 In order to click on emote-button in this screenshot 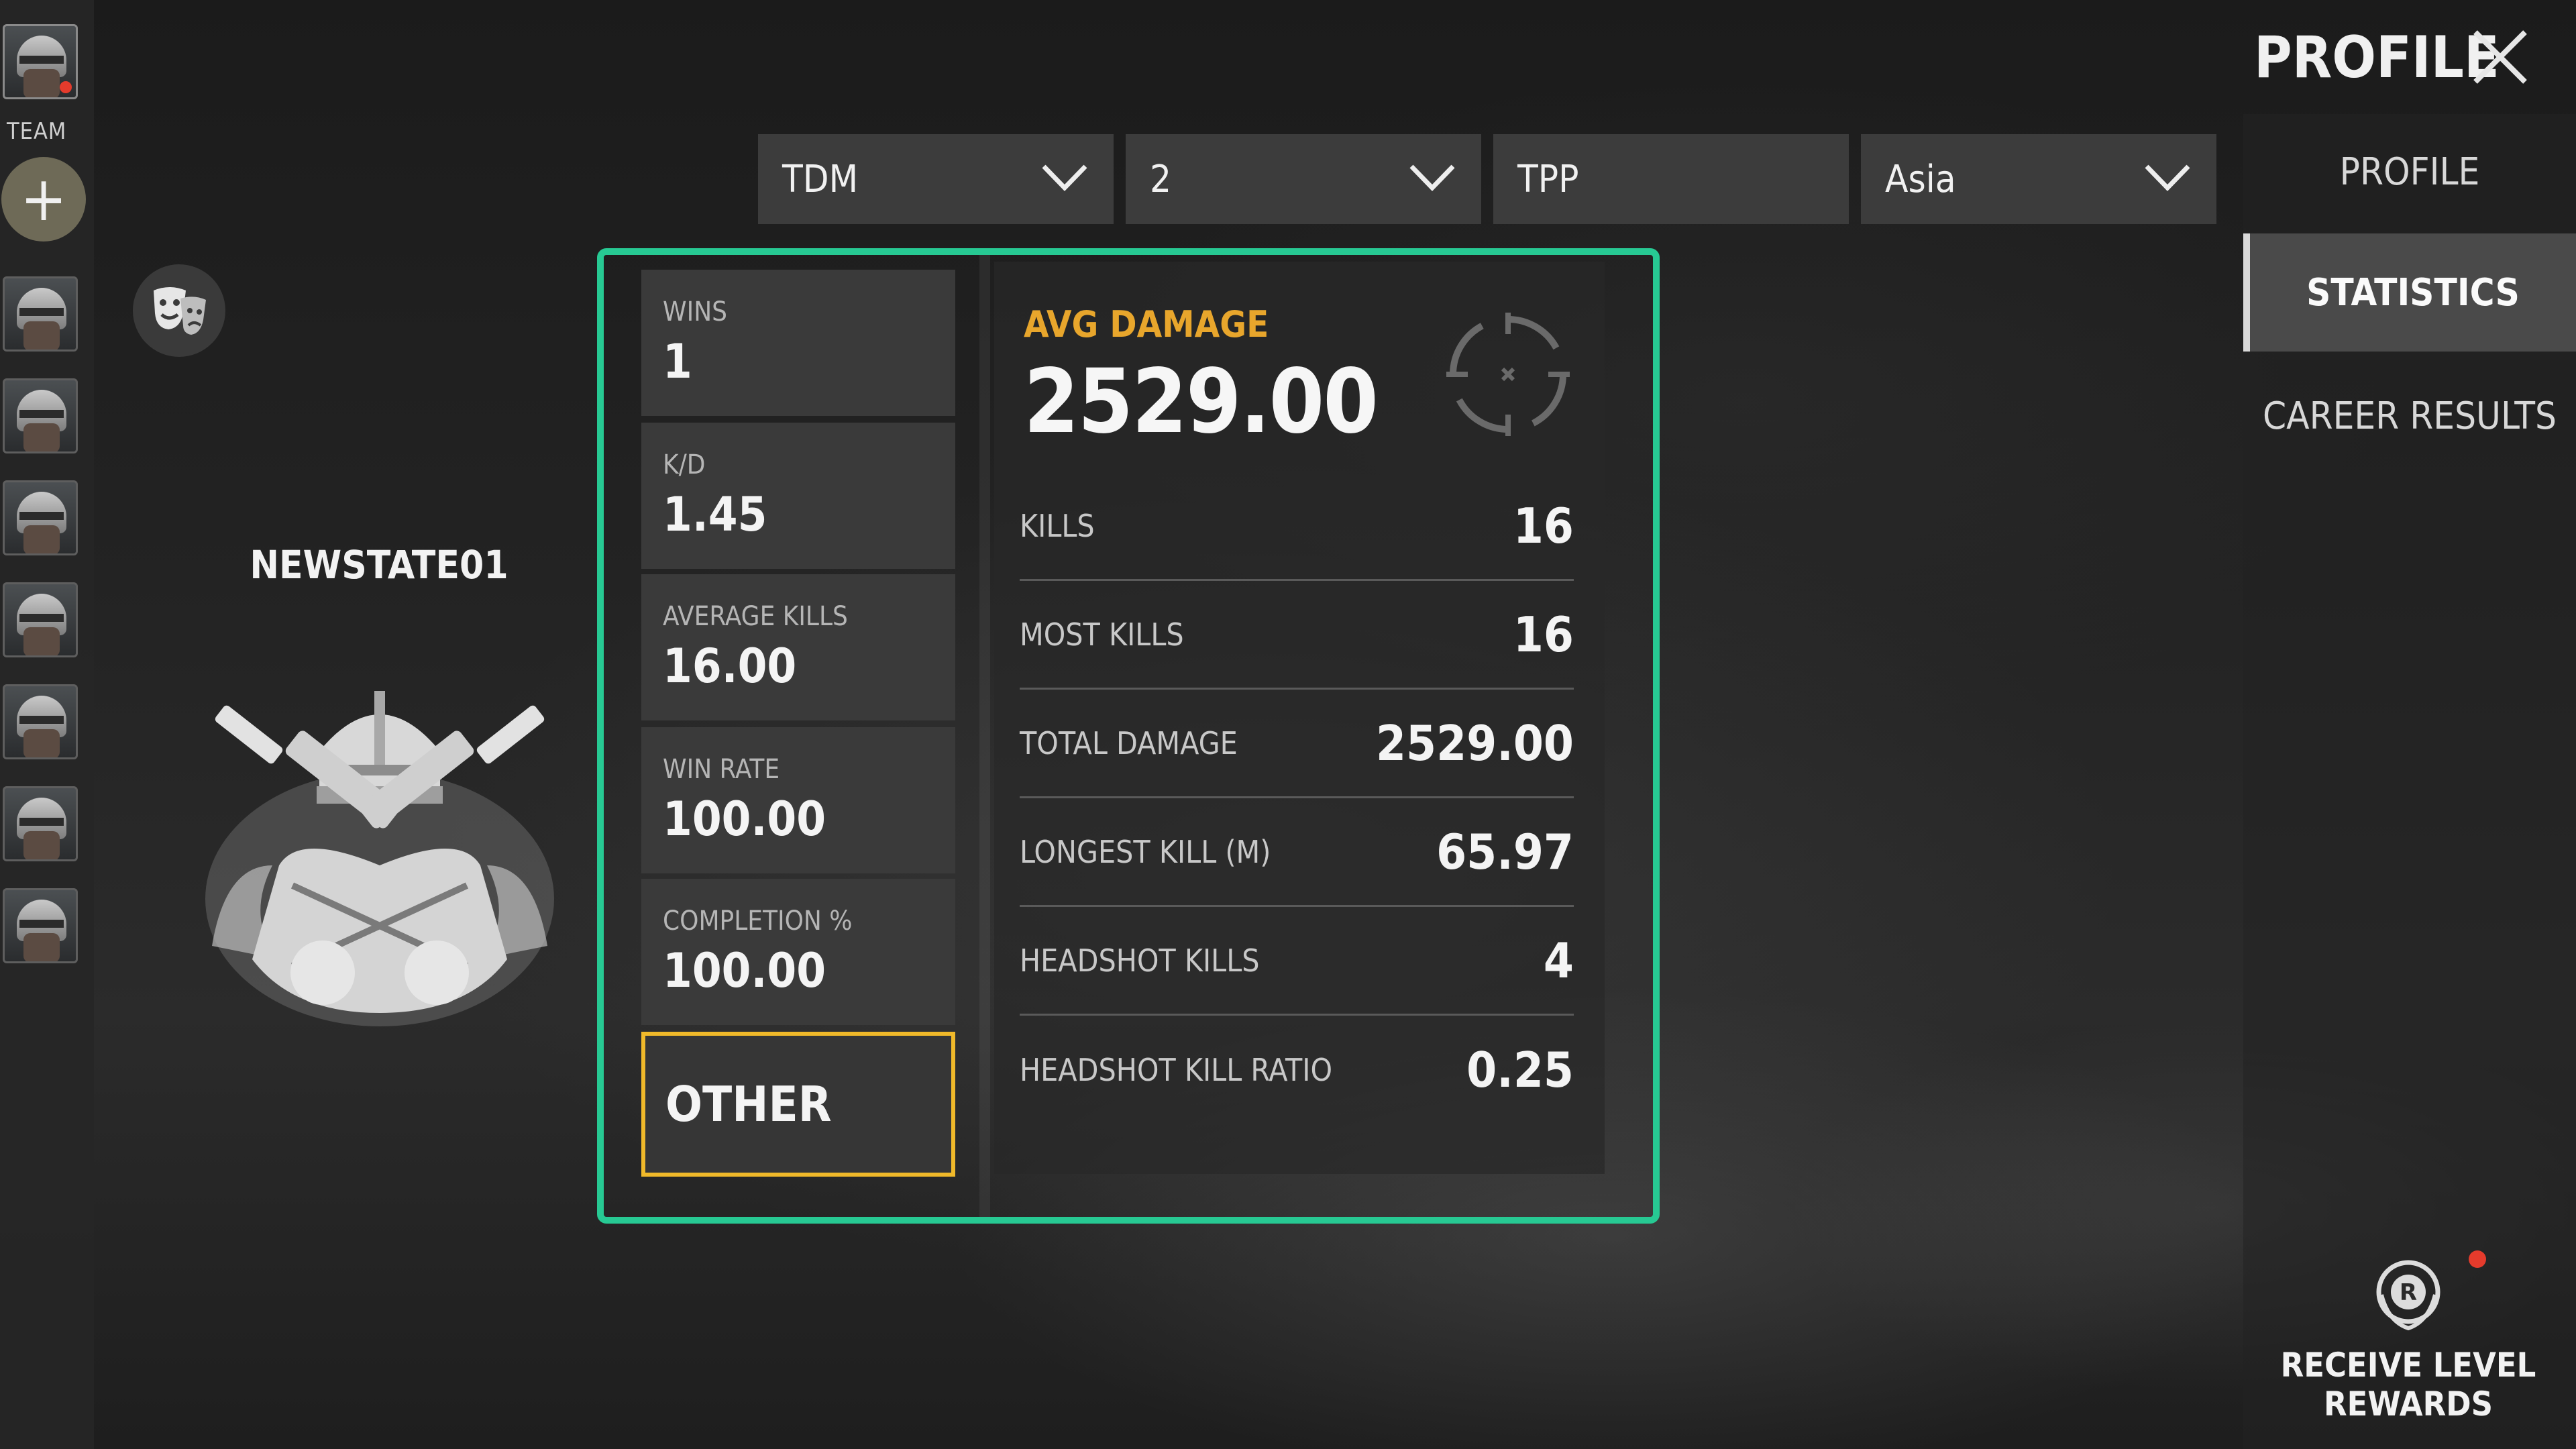, I will do `click(179, 310)`.